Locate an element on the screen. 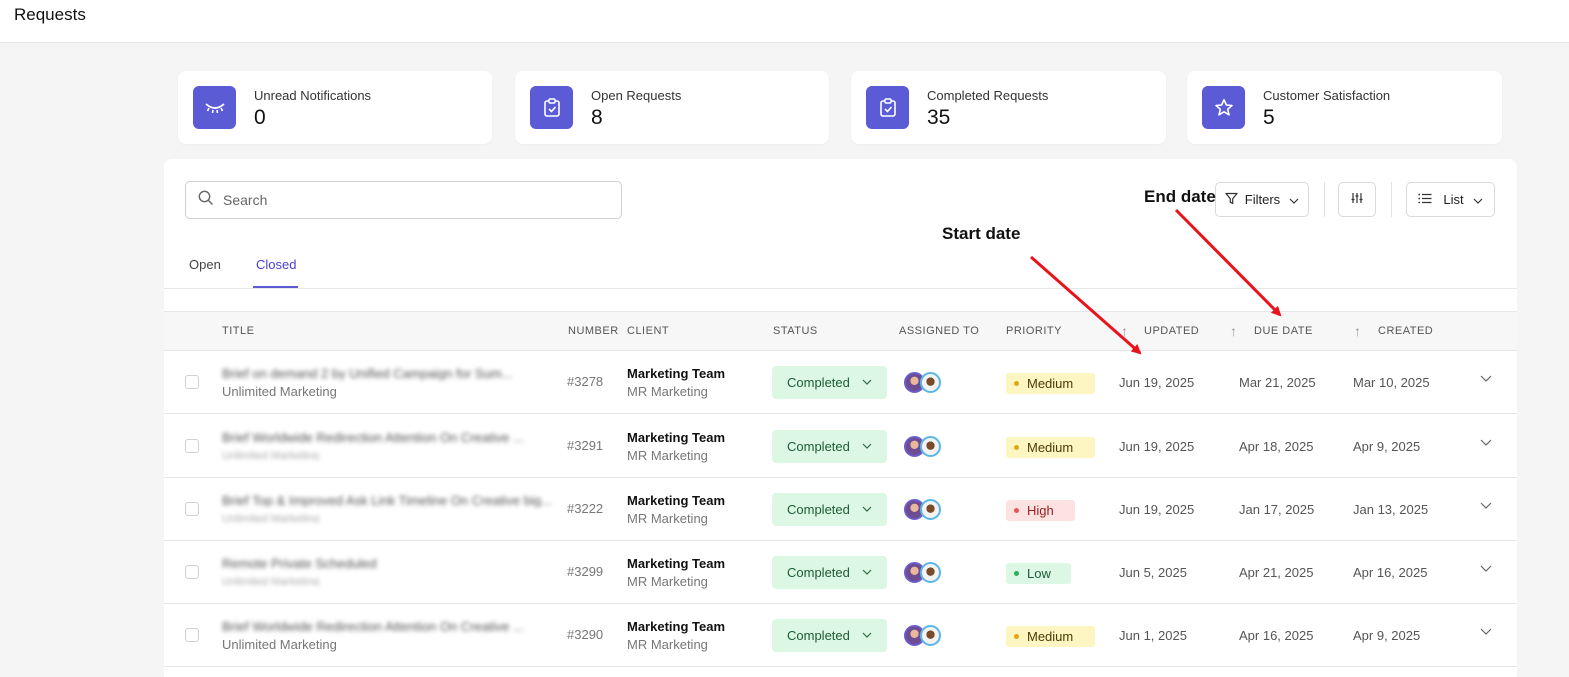  request-title-redacted: Remote Private Scheduled is located at coordinates (307, 563).